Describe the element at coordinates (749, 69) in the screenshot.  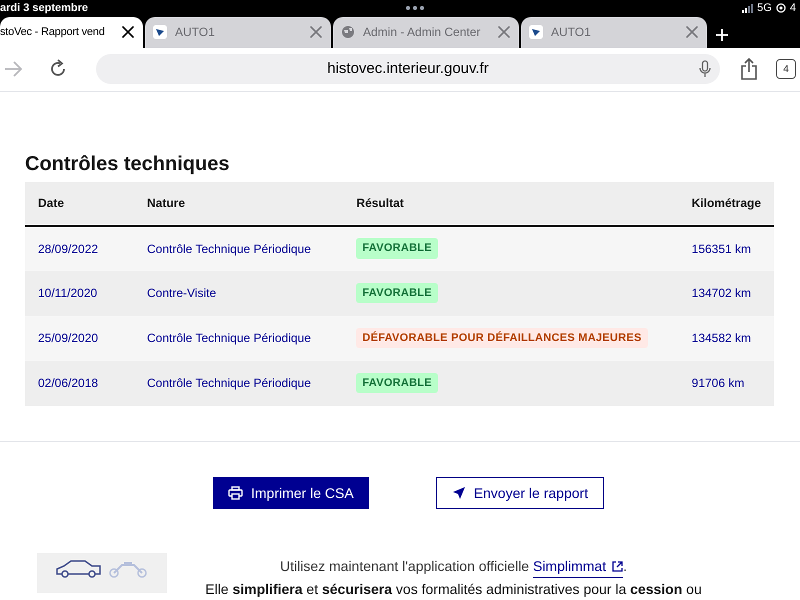
I see `share-icon` at that location.